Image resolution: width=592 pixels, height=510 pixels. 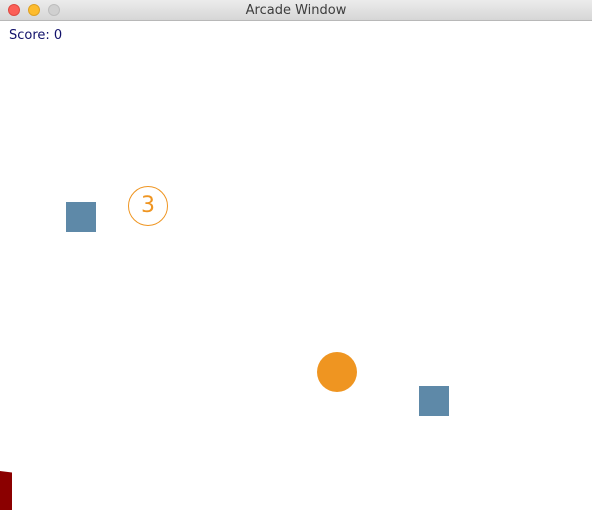 I want to click on red-paddle, so click(x=6, y=490).